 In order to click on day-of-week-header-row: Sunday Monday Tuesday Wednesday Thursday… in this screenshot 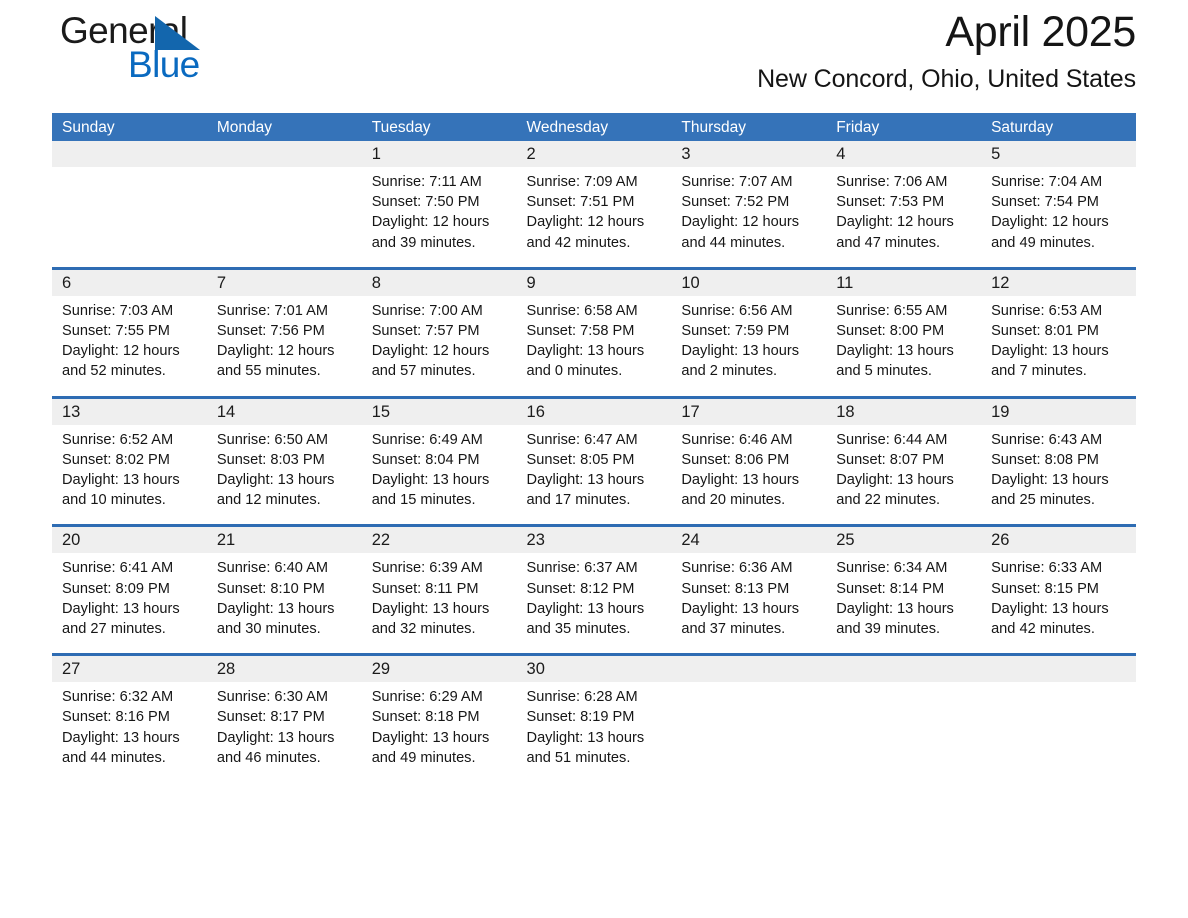, I will do `click(594, 127)`.